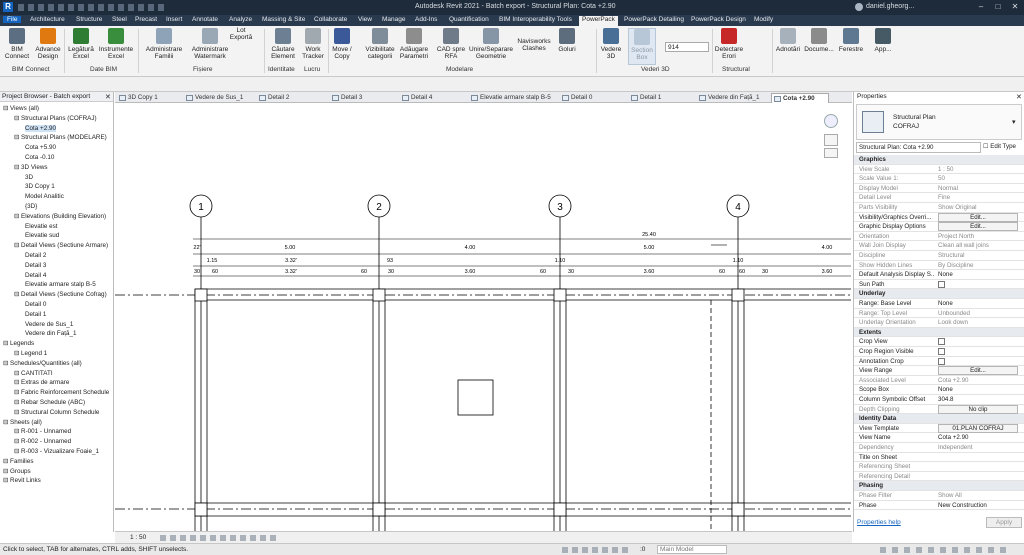 The height and width of the screenshot is (555, 1024). I want to click on edit-type-button: ☐ Edit Type, so click(1003, 147).